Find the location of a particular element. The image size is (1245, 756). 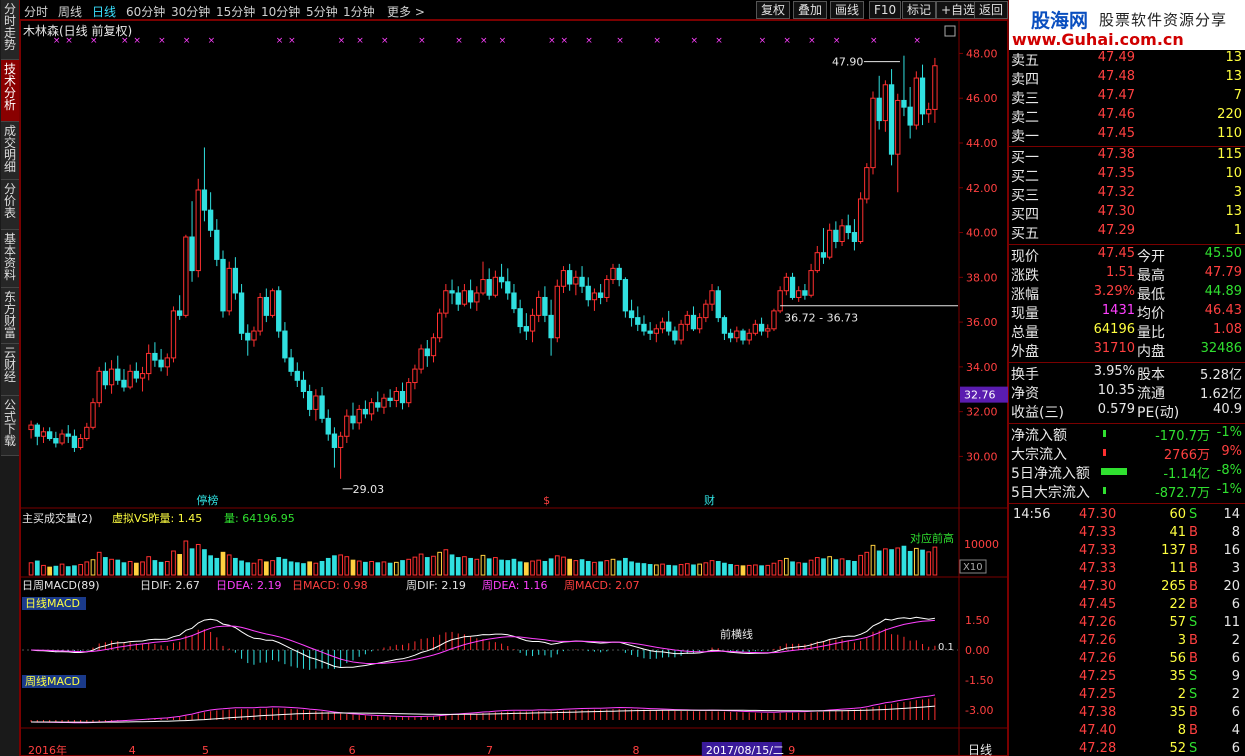

event-tag-0: 停榜 is located at coordinates (207, 500).